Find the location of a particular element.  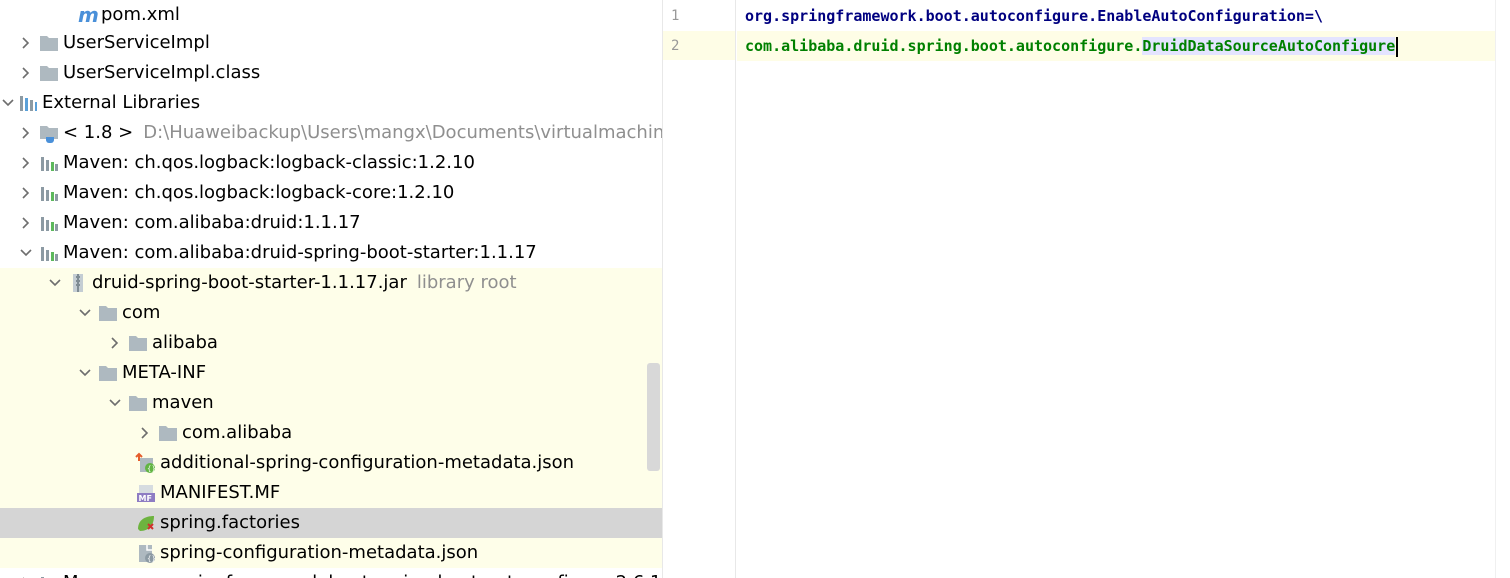

tree-row-label: spring.factories is located at coordinates (230, 522).